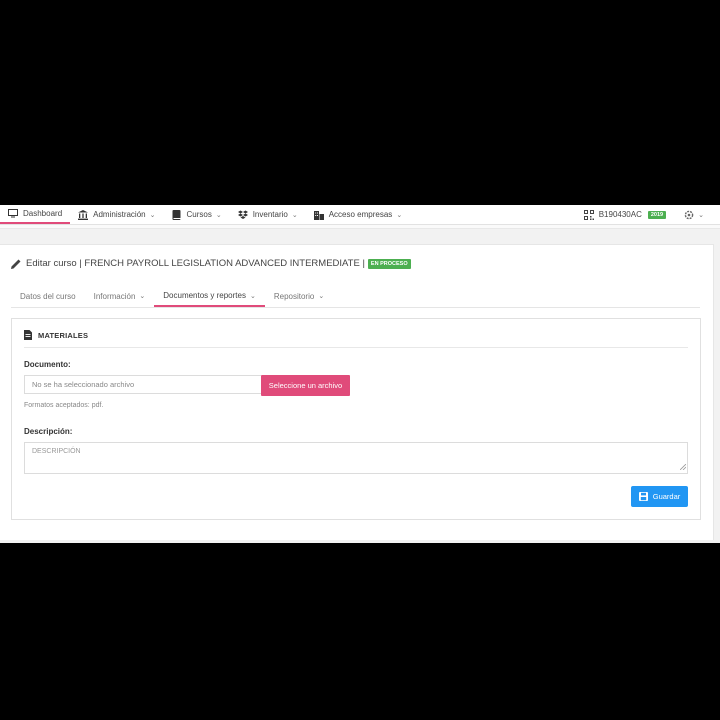 The height and width of the screenshot is (720, 720). Describe the element at coordinates (643, 496) in the screenshot. I see `floppy-disk-icon` at that location.